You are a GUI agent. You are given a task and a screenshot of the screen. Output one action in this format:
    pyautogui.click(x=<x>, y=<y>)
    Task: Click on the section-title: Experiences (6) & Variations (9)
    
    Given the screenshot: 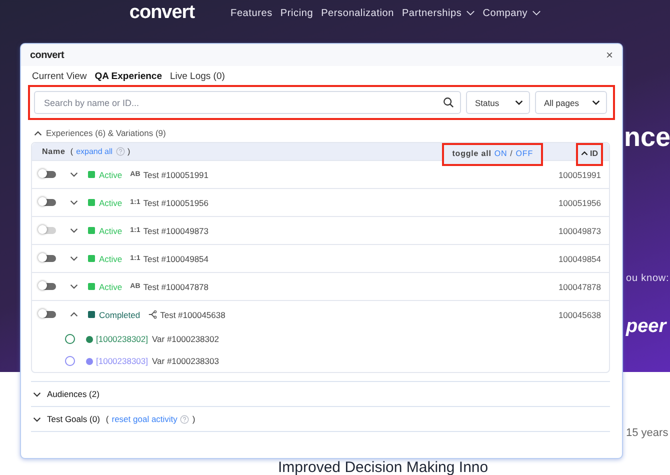 What is the action you would take?
    pyautogui.click(x=106, y=133)
    